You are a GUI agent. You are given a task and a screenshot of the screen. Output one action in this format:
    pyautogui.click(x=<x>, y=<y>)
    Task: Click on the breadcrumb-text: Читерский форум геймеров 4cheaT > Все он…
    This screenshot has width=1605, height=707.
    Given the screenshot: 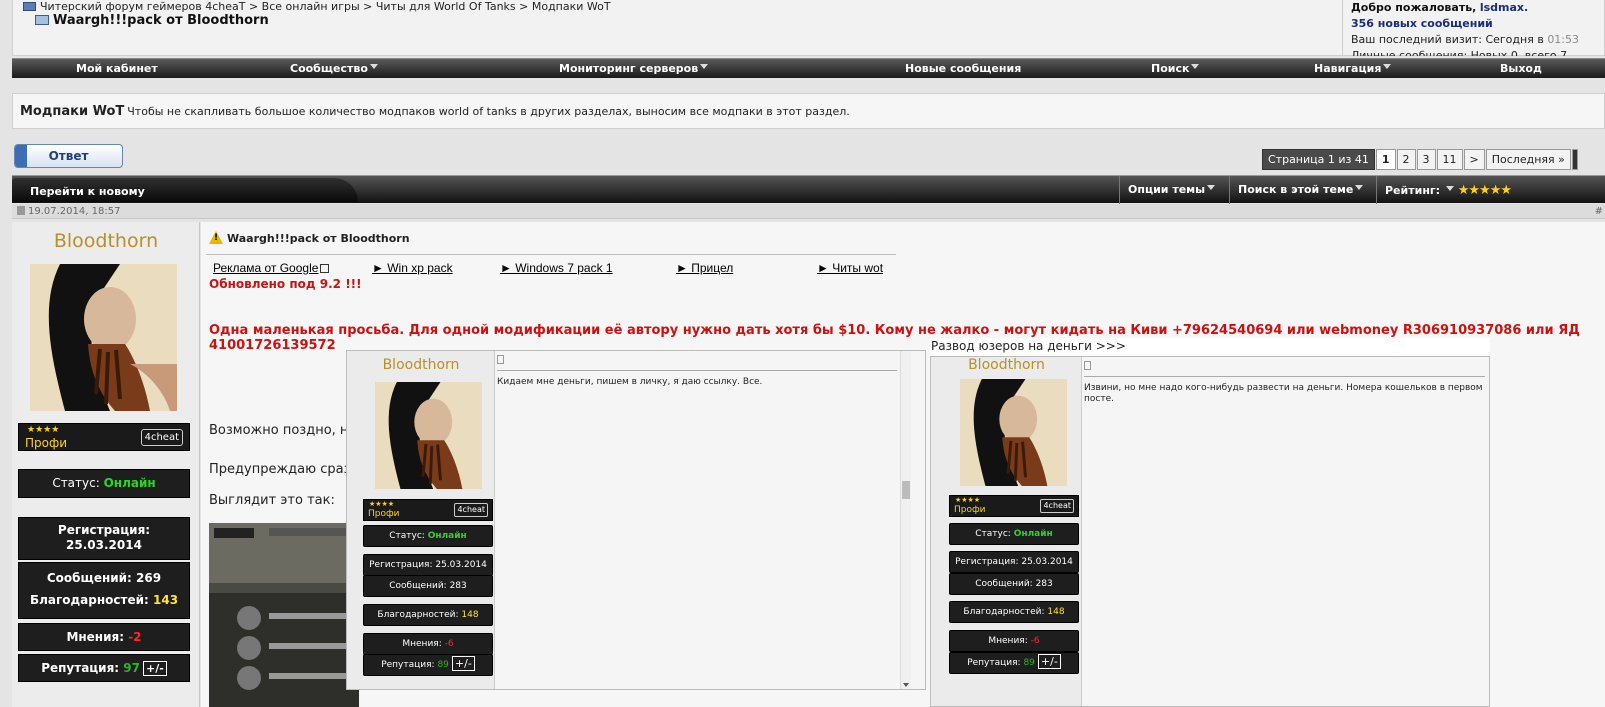 What is the action you would take?
    pyautogui.click(x=325, y=6)
    